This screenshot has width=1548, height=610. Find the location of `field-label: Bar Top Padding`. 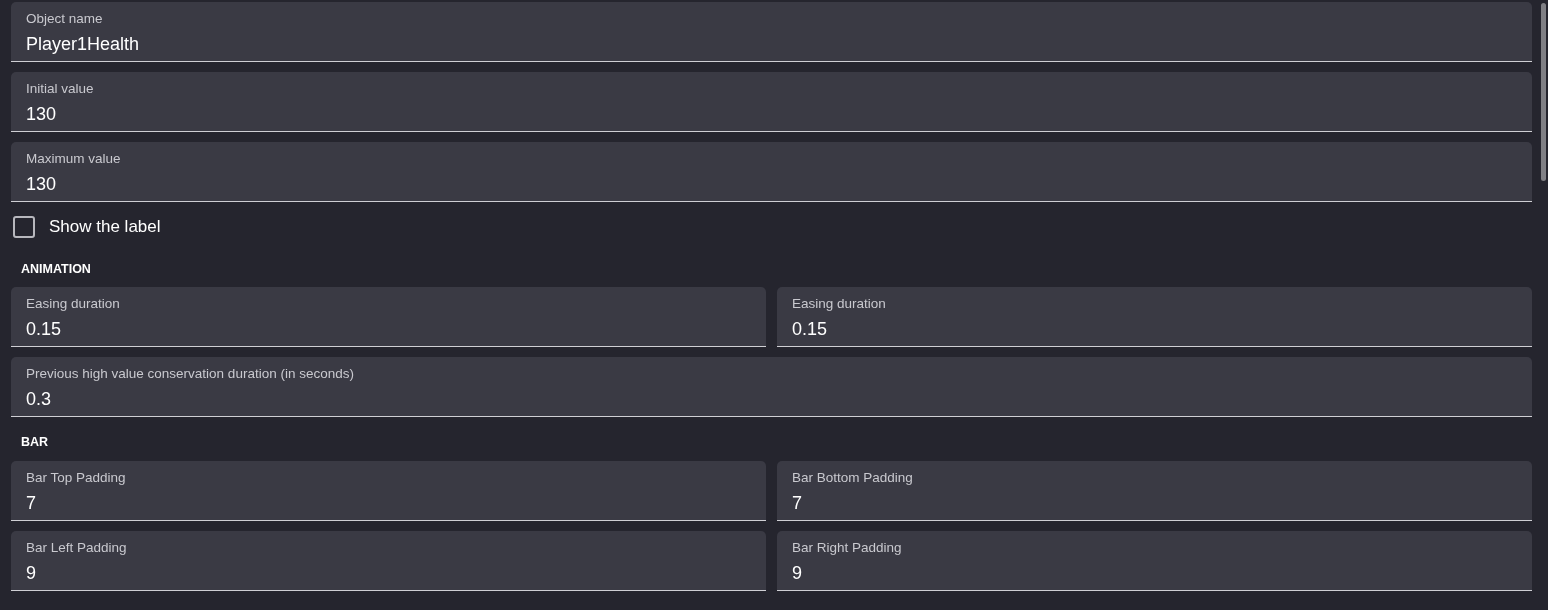

field-label: Bar Top Padding is located at coordinates (76, 478).